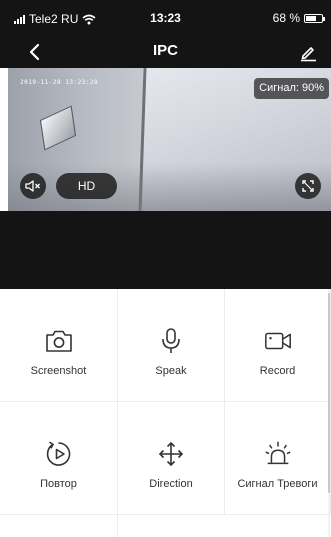  I want to click on fullscreen-icon, so click(308, 186).